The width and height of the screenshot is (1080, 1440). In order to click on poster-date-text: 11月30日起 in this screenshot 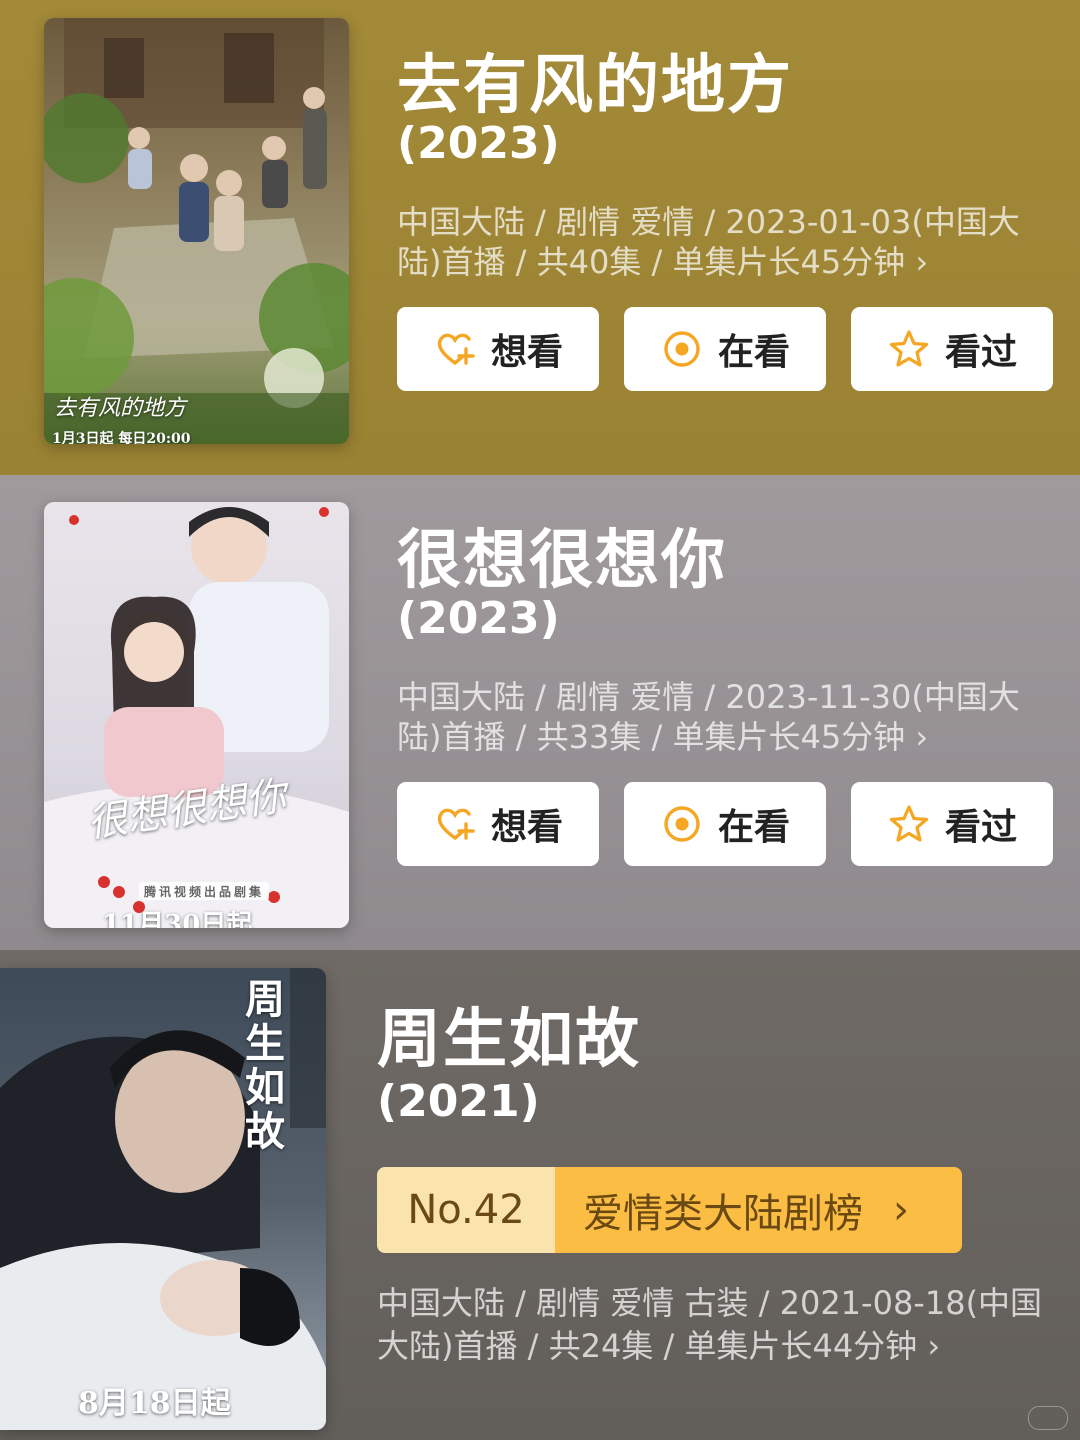, I will do `click(177, 919)`.